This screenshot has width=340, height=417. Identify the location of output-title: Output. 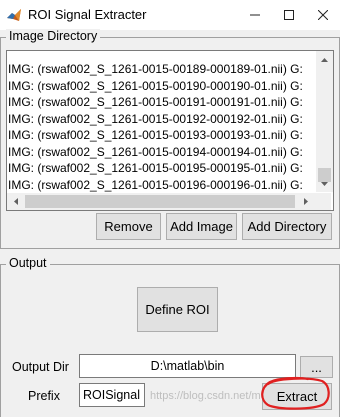
(28, 263).